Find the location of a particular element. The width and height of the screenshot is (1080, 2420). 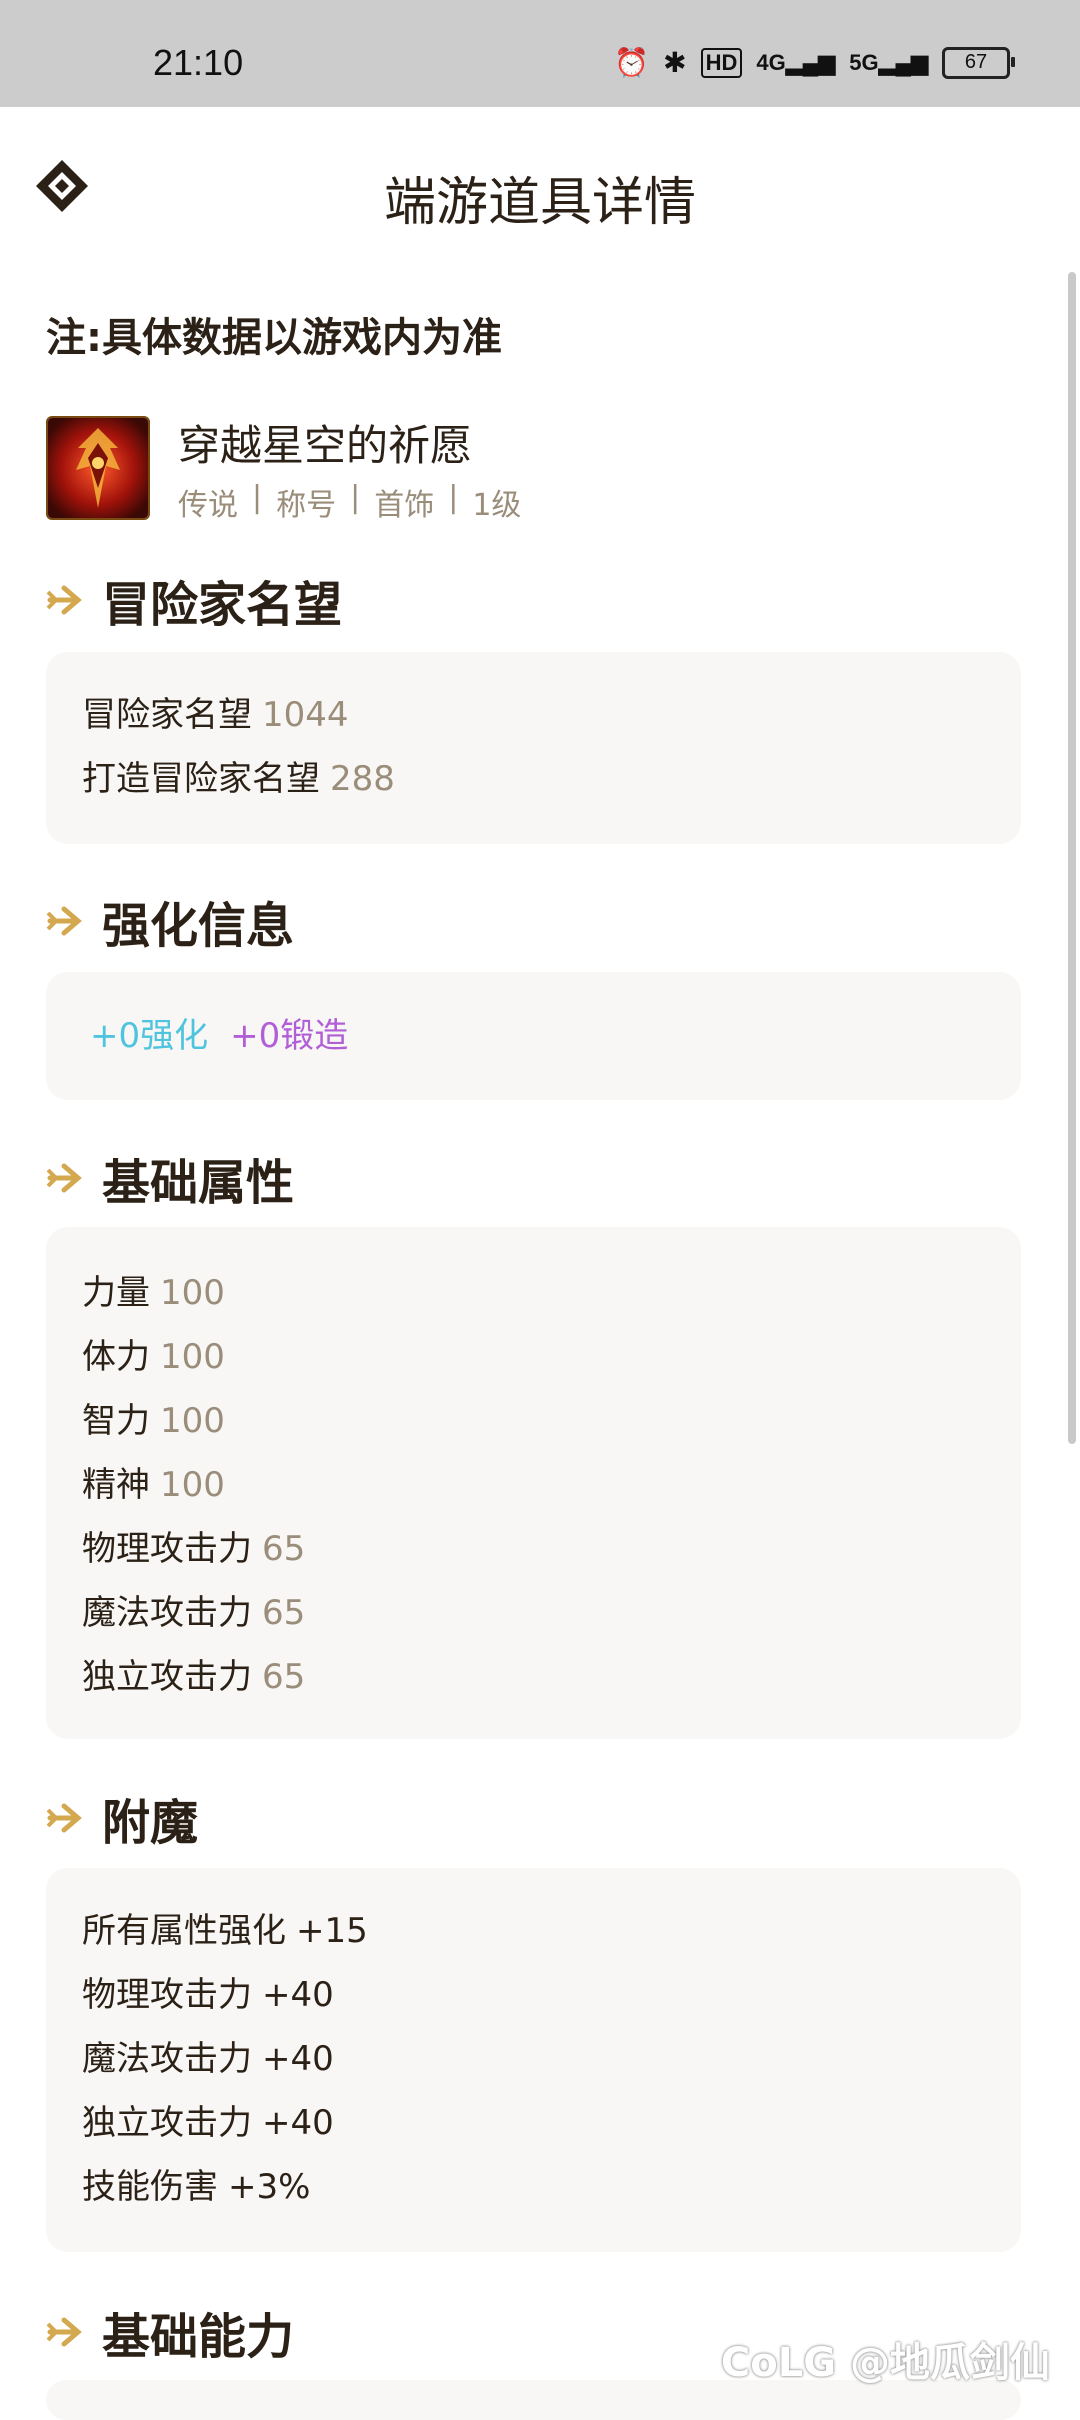

item-thumbnail is located at coordinates (98, 468).